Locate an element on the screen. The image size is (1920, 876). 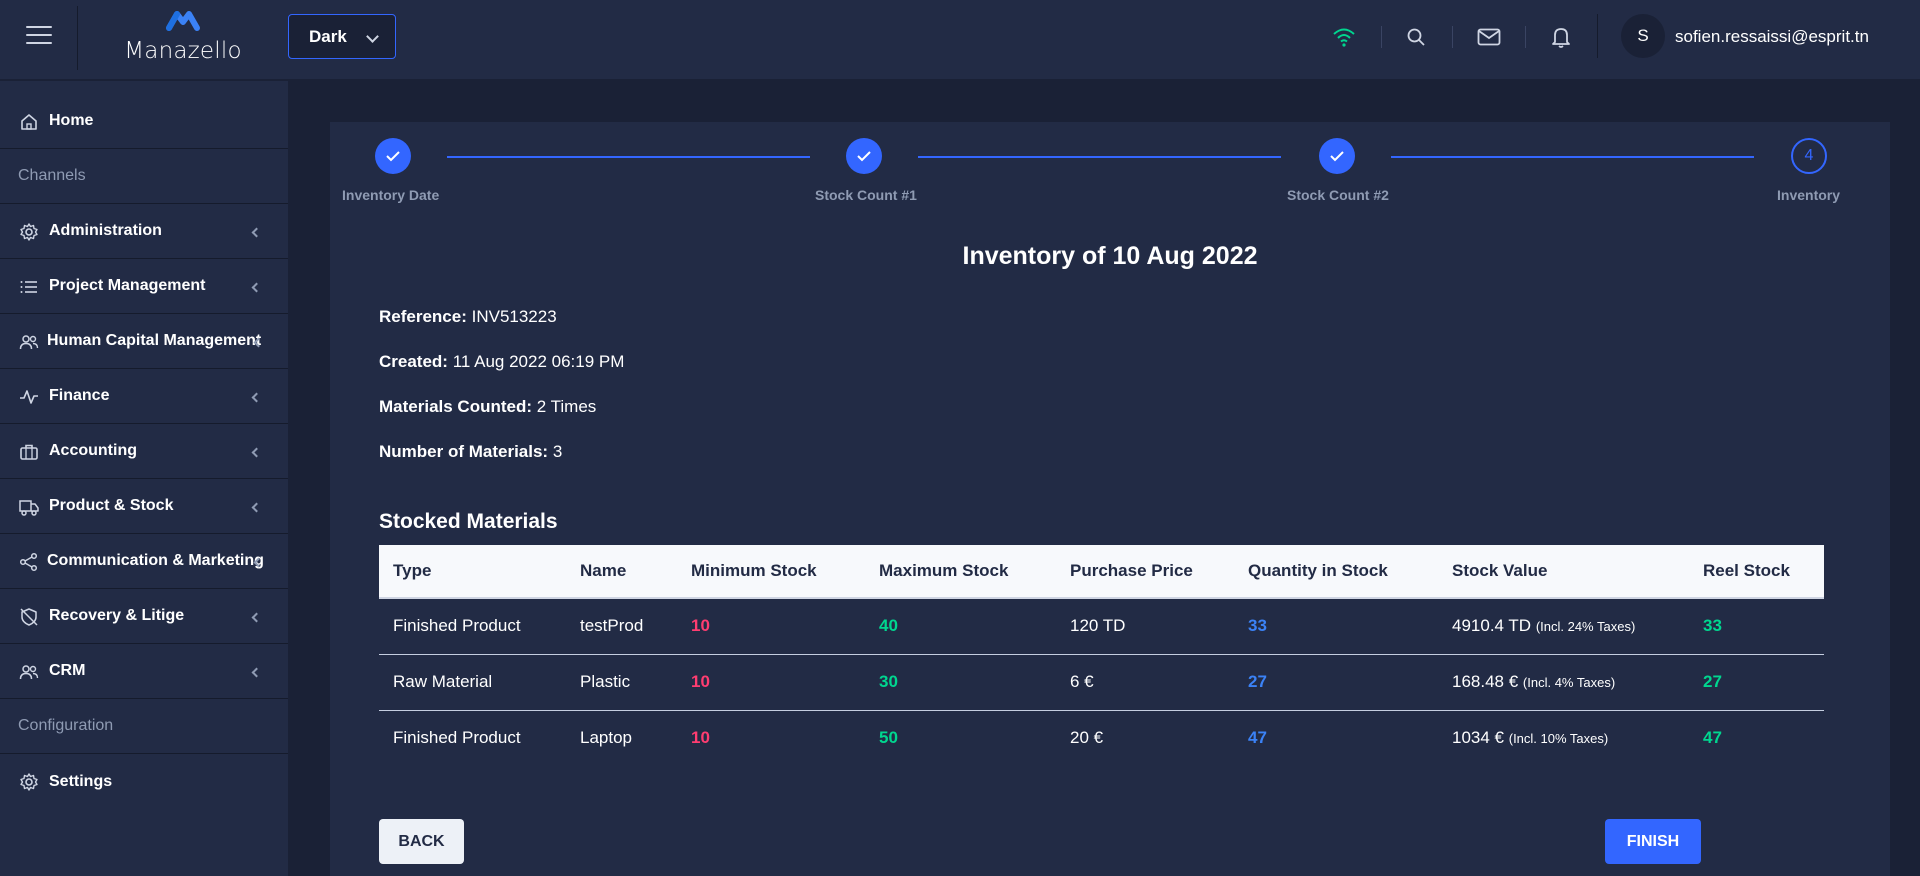
column-header-minimum-stock: Minimum Stock is located at coordinates (754, 571).